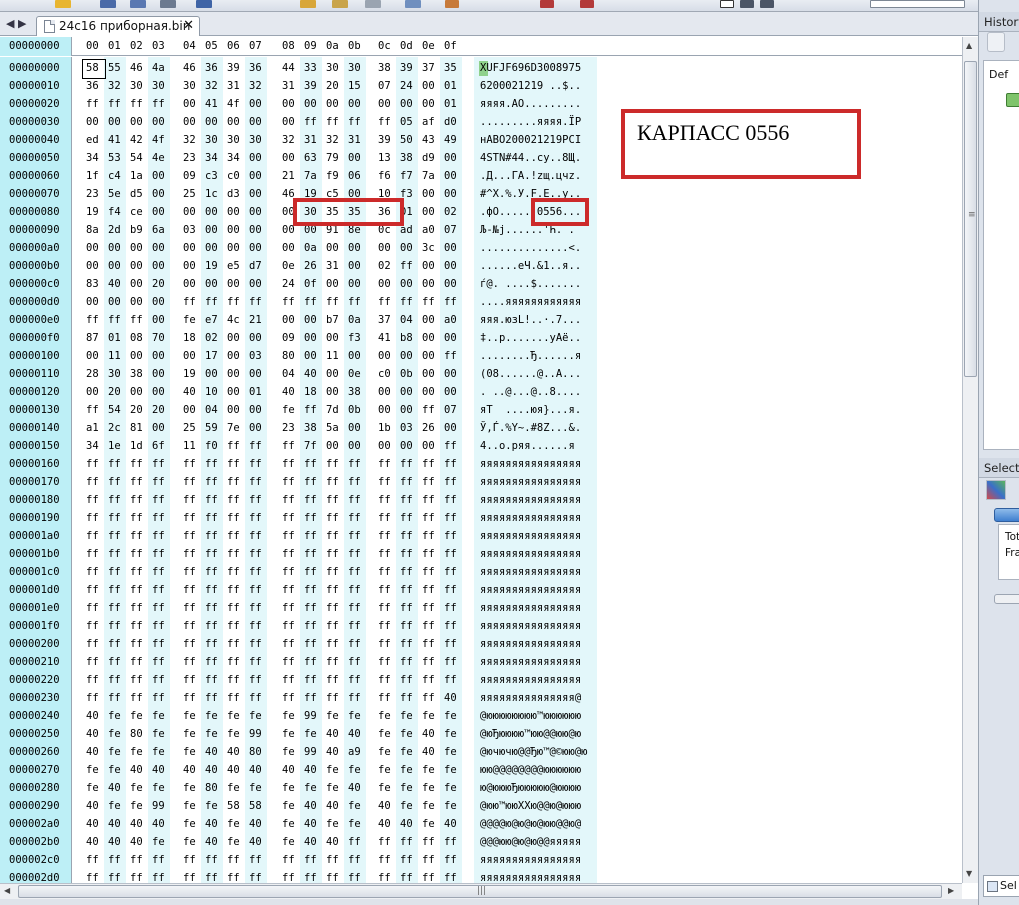 Image resolution: width=1019 pixels, height=905 pixels. What do you see at coordinates (189, 374) in the screenshot?
I see `hex-byte: 19` at bounding box center [189, 374].